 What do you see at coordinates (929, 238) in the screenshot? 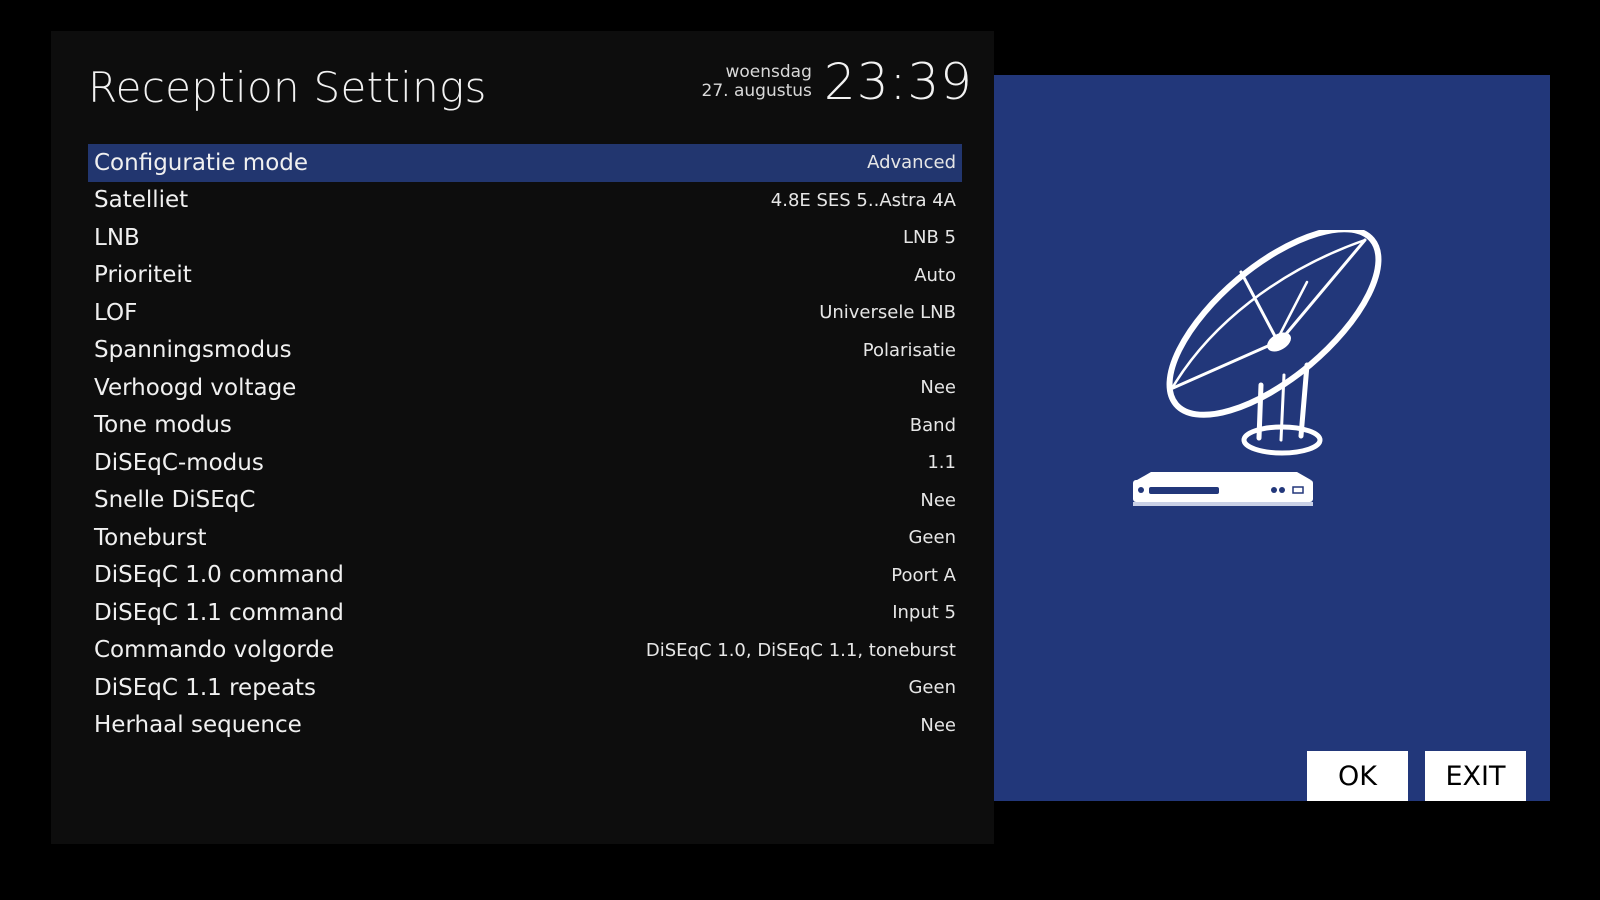
I see `setting-value: LNB 5` at bounding box center [929, 238].